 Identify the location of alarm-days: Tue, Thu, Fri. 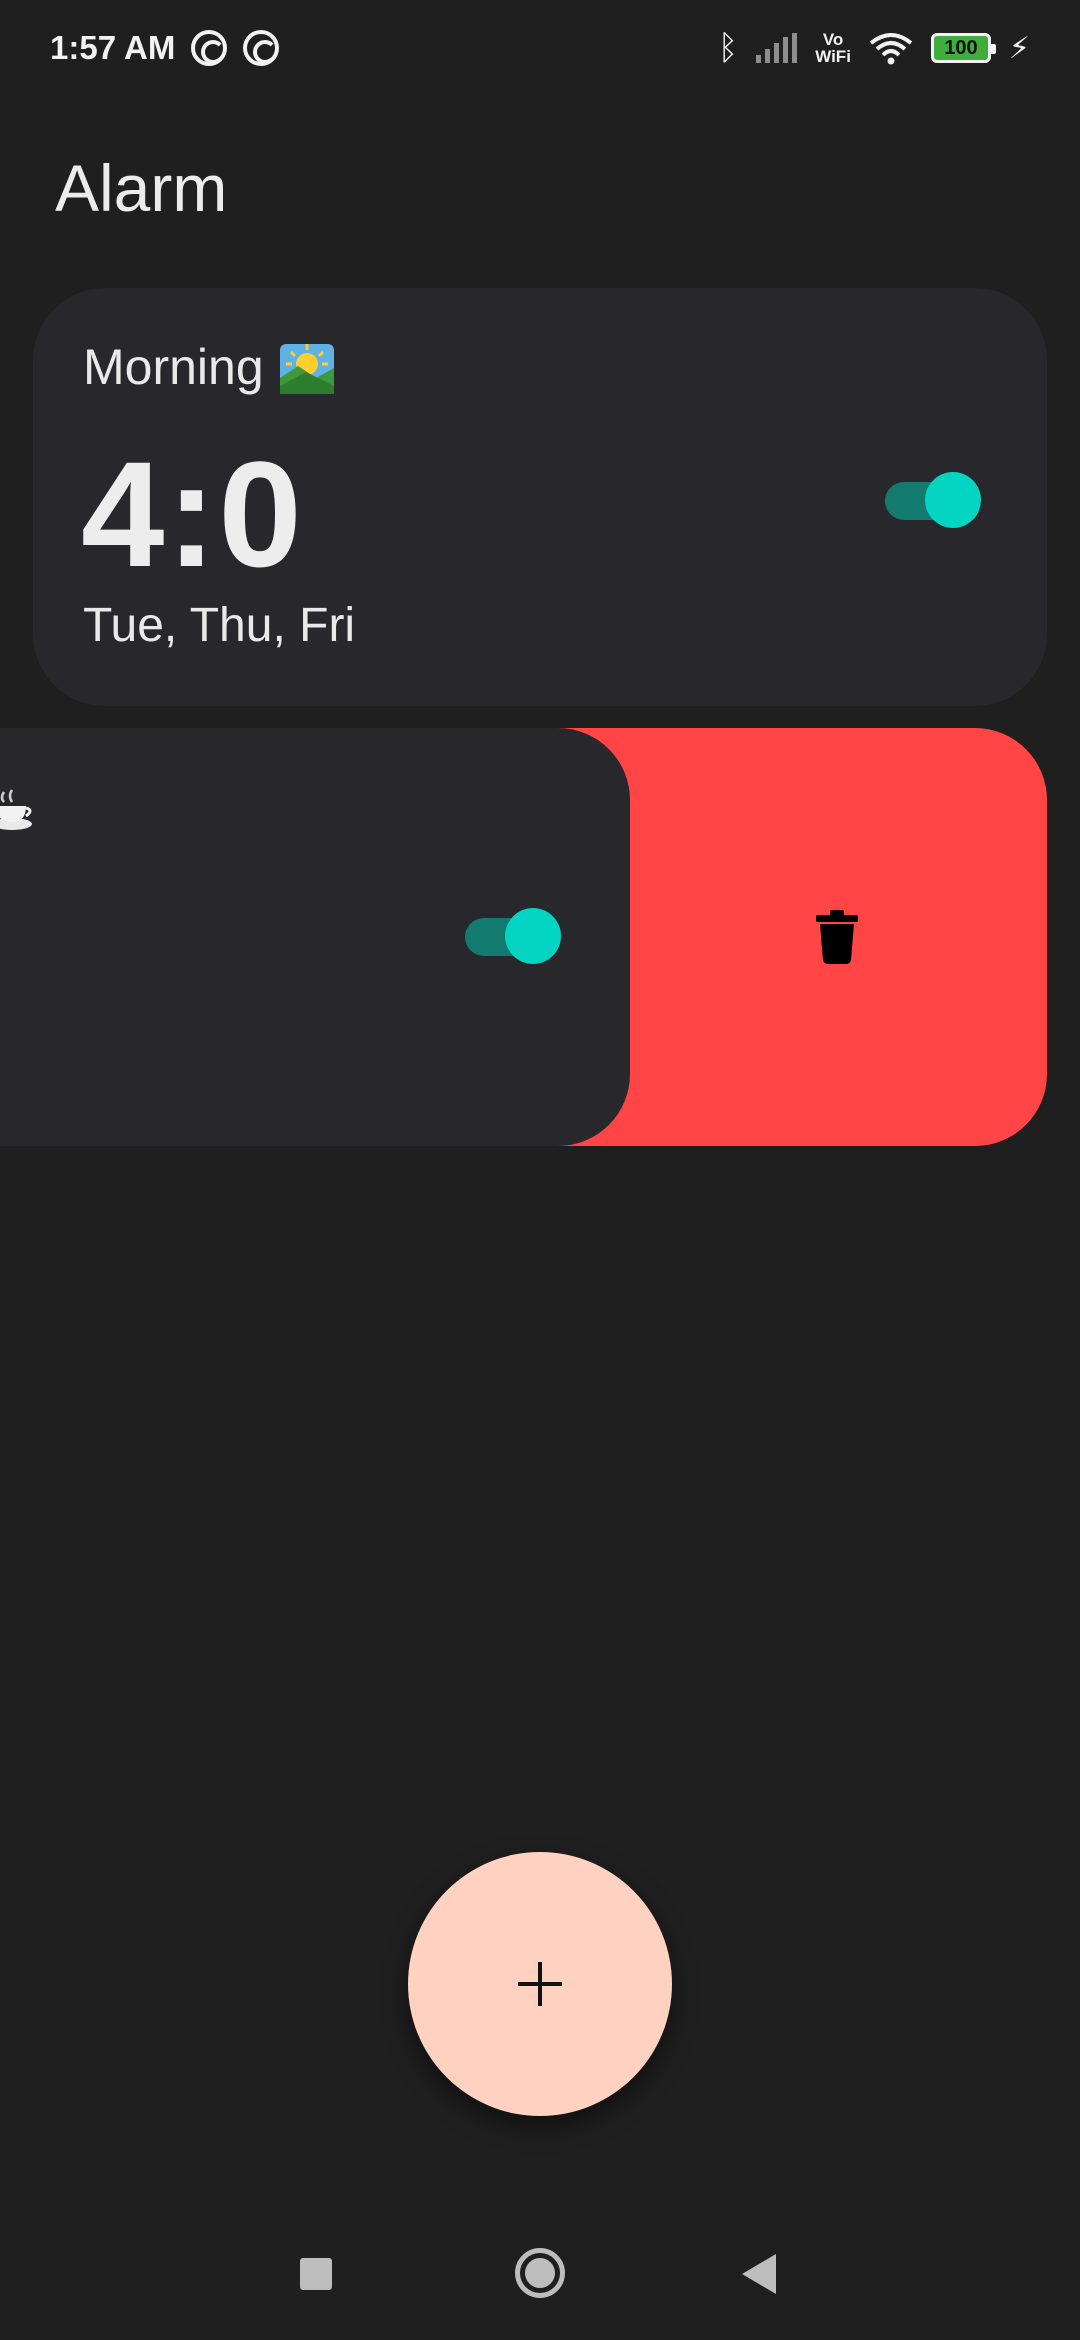
(219, 625).